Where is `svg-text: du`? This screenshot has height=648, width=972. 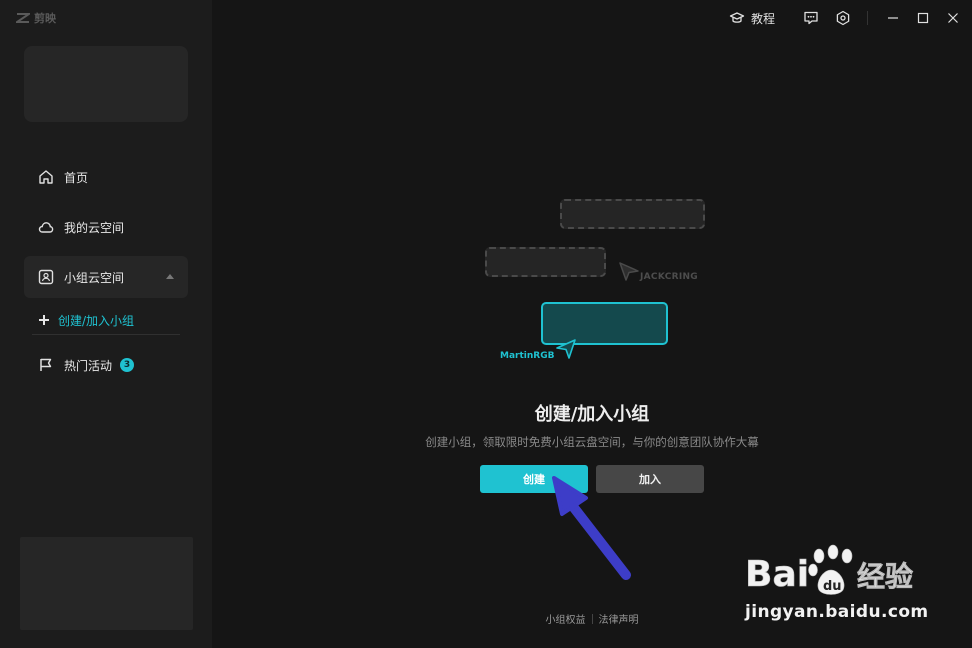 svg-text: du is located at coordinates (832, 586).